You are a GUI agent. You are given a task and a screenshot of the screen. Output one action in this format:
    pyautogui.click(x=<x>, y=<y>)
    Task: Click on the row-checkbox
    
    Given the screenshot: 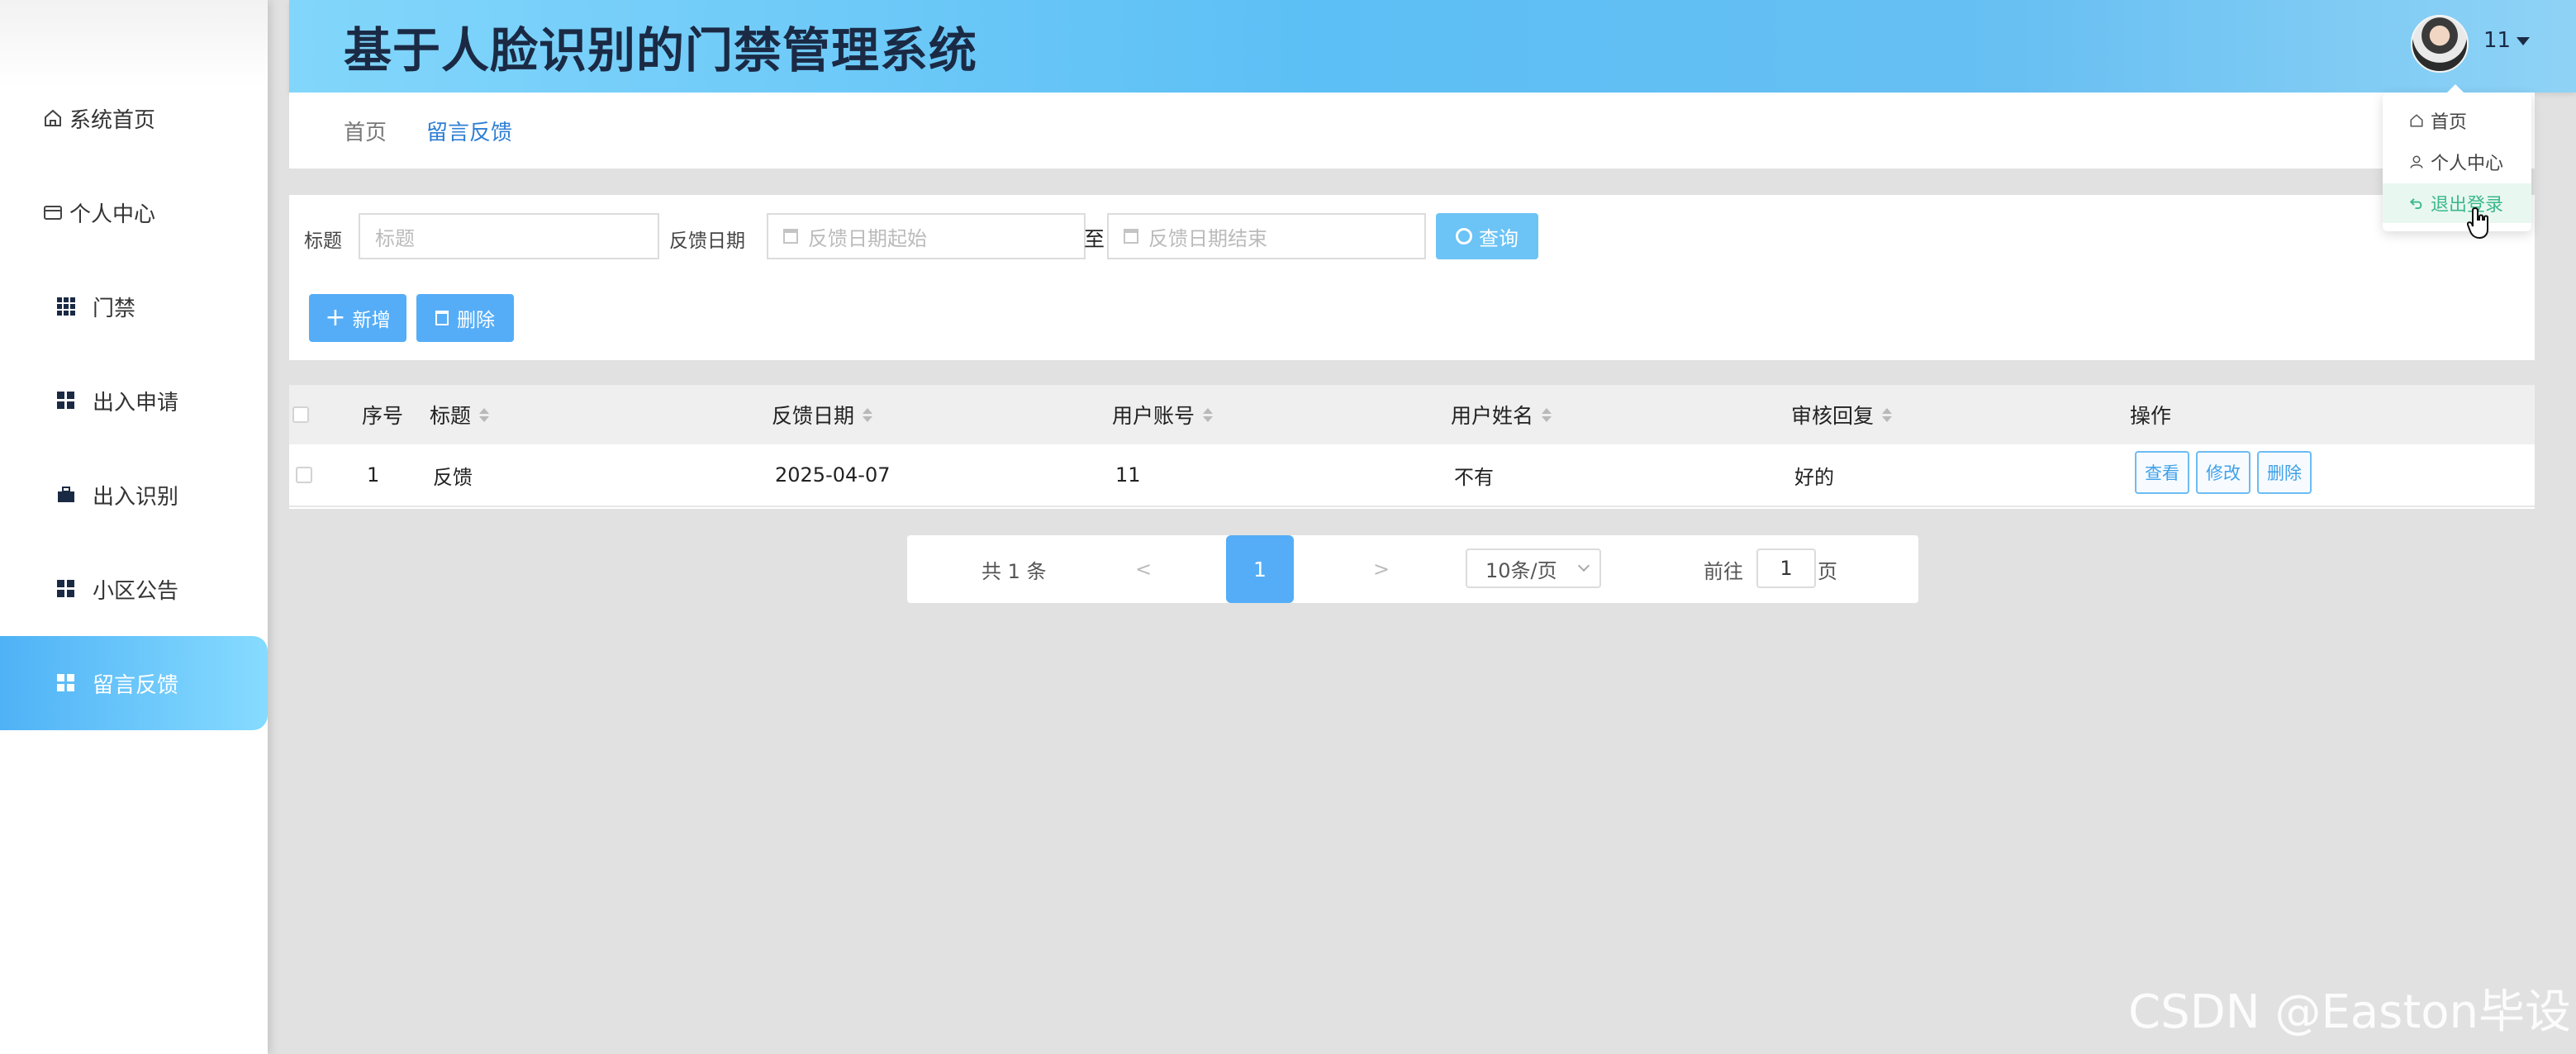 What is the action you would take?
    pyautogui.click(x=304, y=475)
    